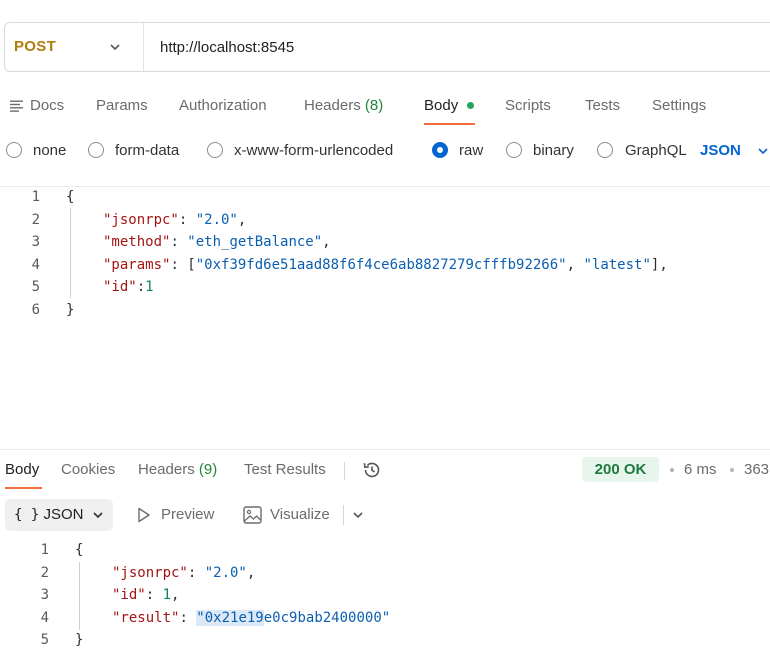 The image size is (770, 665). What do you see at coordinates (50, 150) in the screenshot?
I see `radio-none-label: none` at bounding box center [50, 150].